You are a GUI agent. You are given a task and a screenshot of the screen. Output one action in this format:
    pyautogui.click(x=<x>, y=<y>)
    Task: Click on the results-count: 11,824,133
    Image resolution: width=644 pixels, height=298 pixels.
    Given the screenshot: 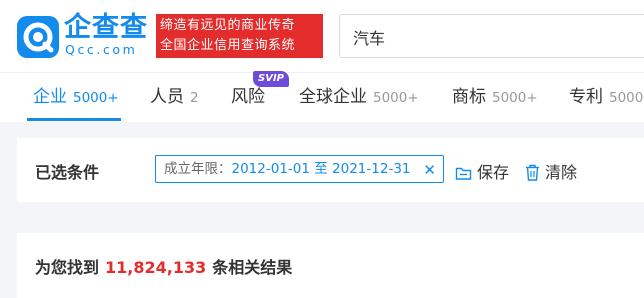 What is the action you would take?
    pyautogui.click(x=156, y=267)
    